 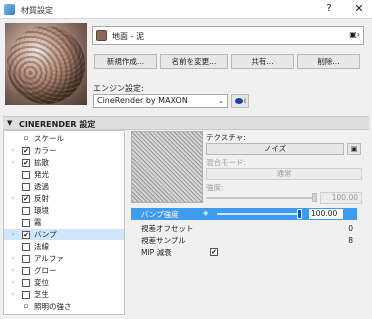 I want to click on parallax-samples-value: 8, so click(x=350, y=240).